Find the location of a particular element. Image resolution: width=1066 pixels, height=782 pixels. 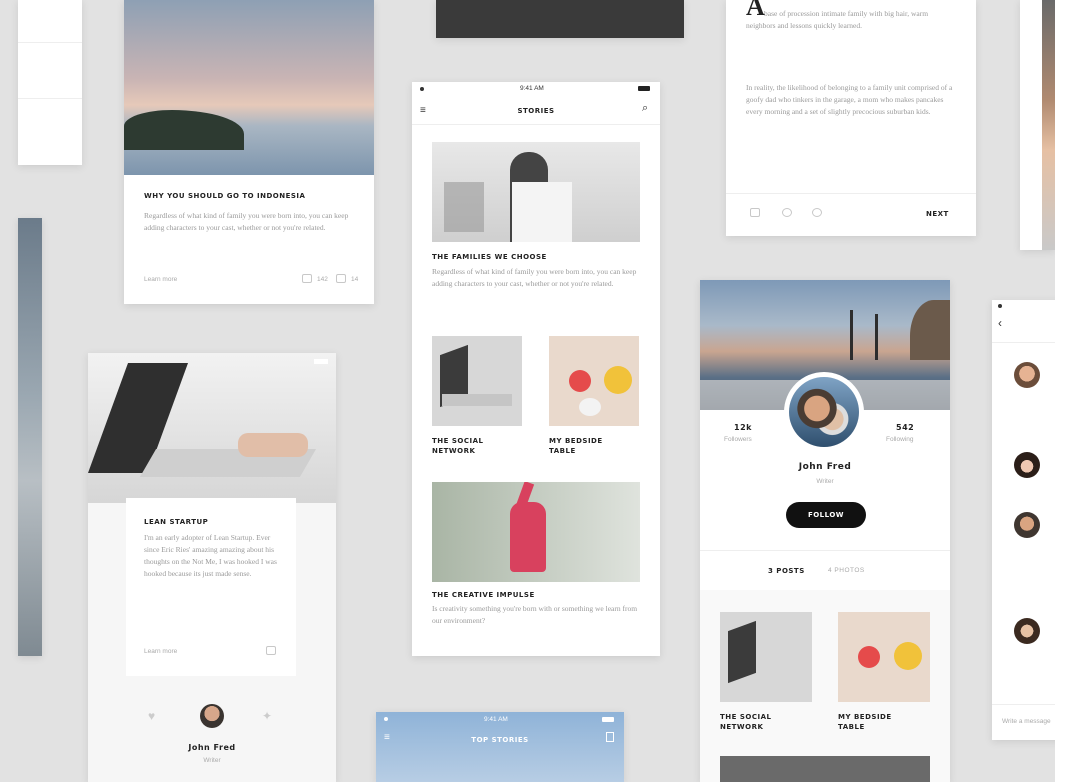

author-avatar is located at coordinates (212, 716).